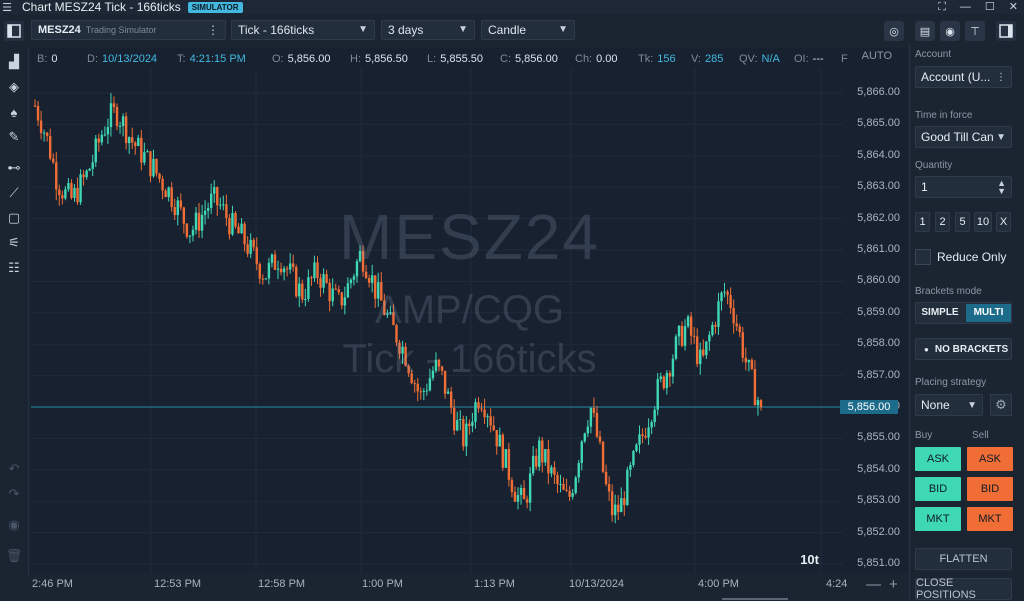 The height and width of the screenshot is (601, 1024). Describe the element at coordinates (14, 218) in the screenshot. I see `rectangle-icon: ▢` at that location.